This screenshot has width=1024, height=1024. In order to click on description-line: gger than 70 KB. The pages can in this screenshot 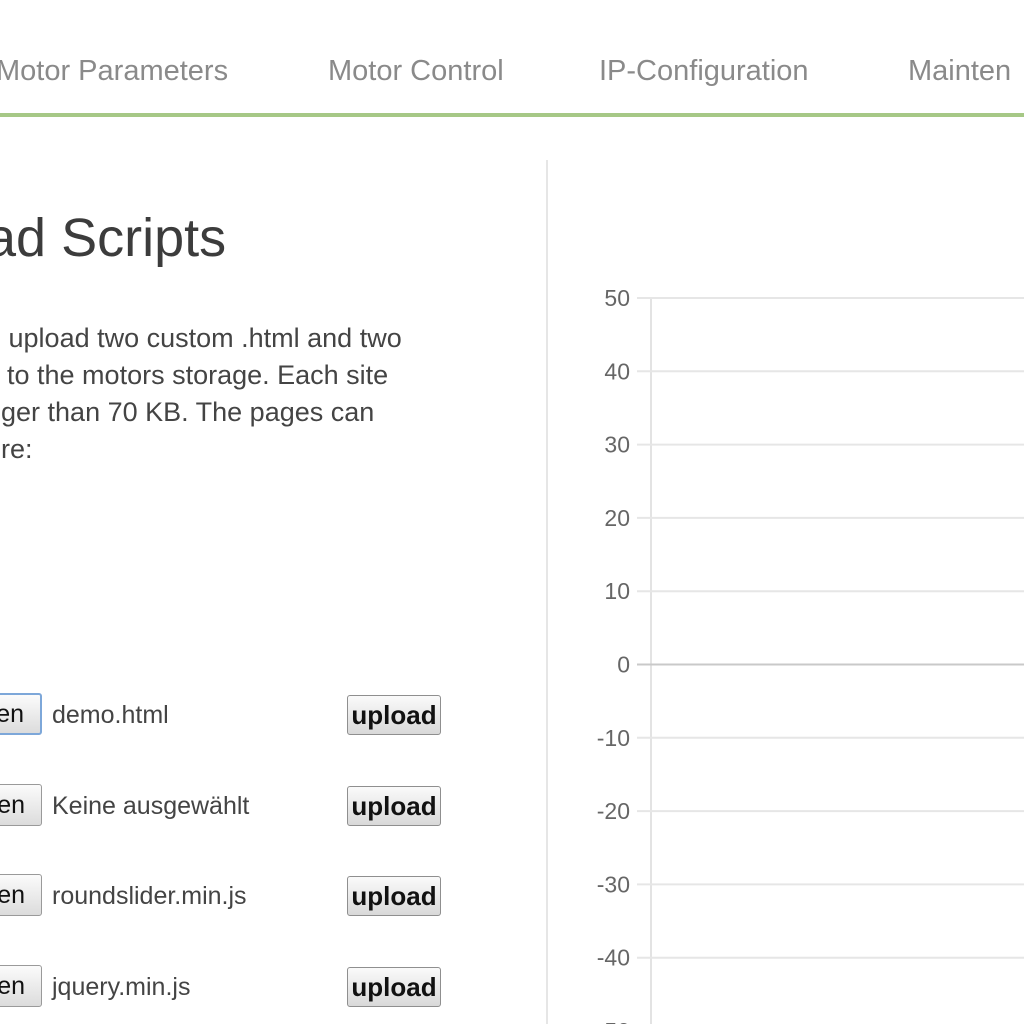, I will do `click(187, 412)`.